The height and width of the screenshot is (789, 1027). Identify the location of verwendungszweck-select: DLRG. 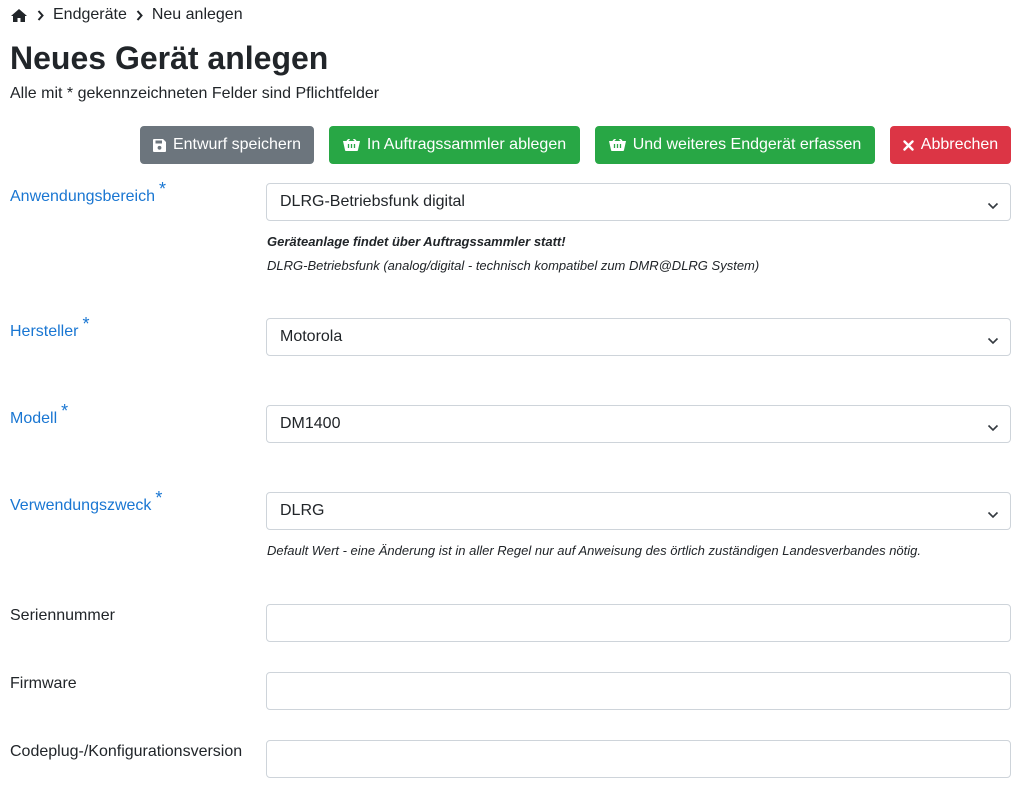
(638, 511).